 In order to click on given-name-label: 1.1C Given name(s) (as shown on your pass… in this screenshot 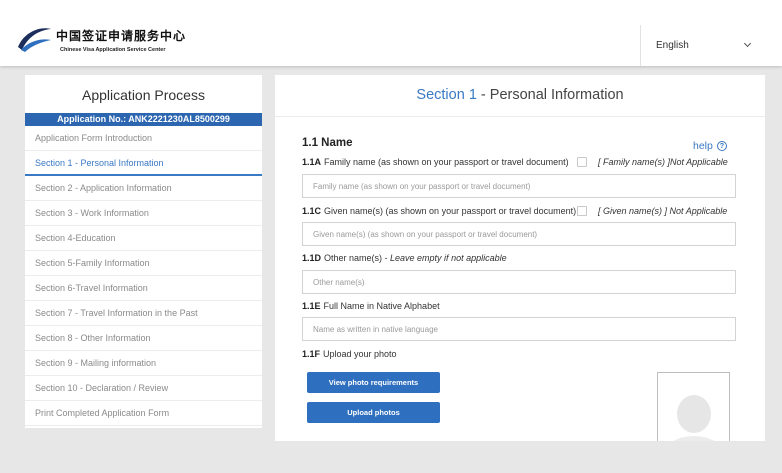, I will do `click(439, 211)`.